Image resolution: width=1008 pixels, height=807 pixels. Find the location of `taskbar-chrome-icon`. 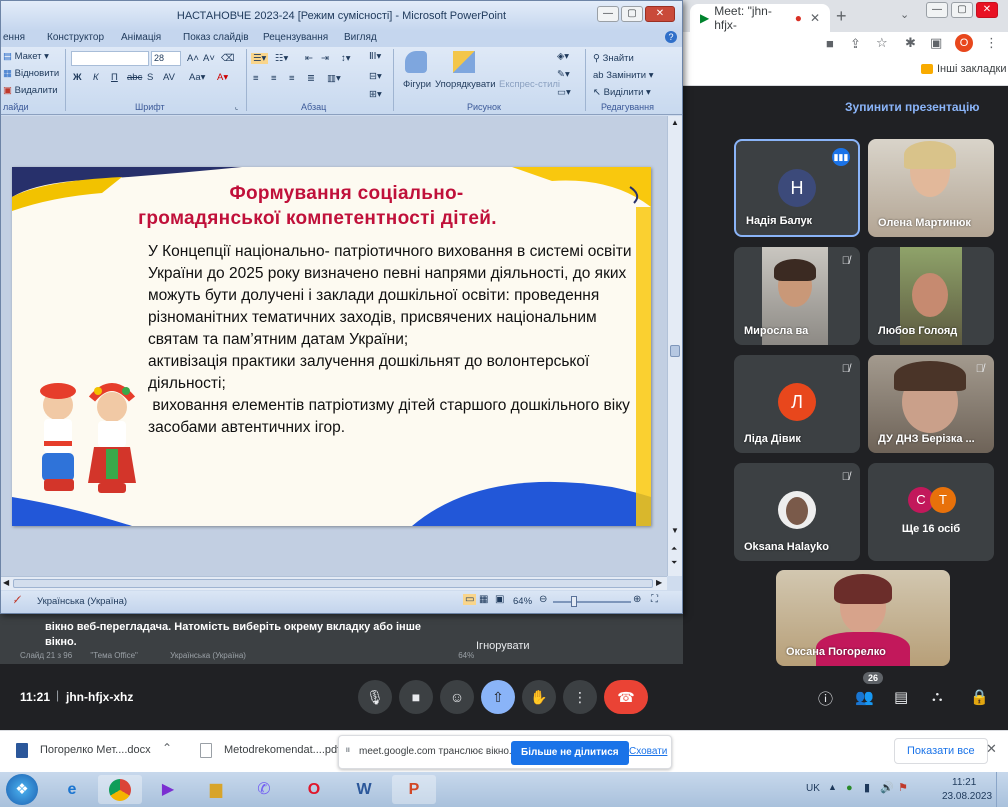

taskbar-chrome-icon is located at coordinates (120, 789).